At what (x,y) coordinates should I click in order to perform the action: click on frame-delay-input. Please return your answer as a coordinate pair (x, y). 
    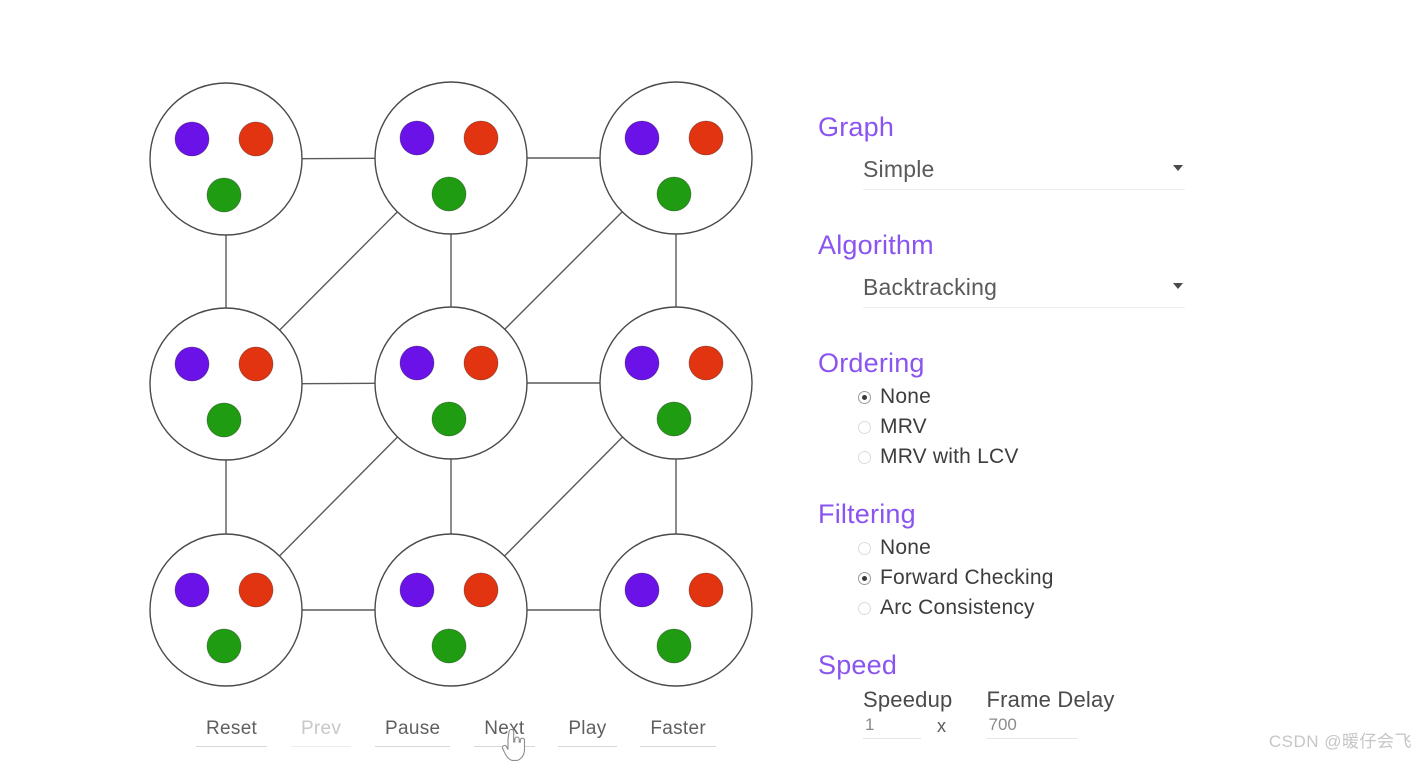
    Looking at the image, I should click on (1031, 727).